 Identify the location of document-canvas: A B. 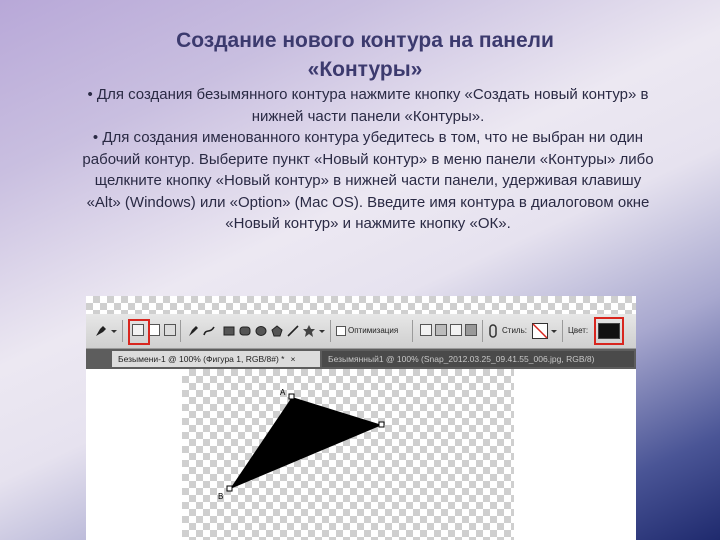
(348, 454).